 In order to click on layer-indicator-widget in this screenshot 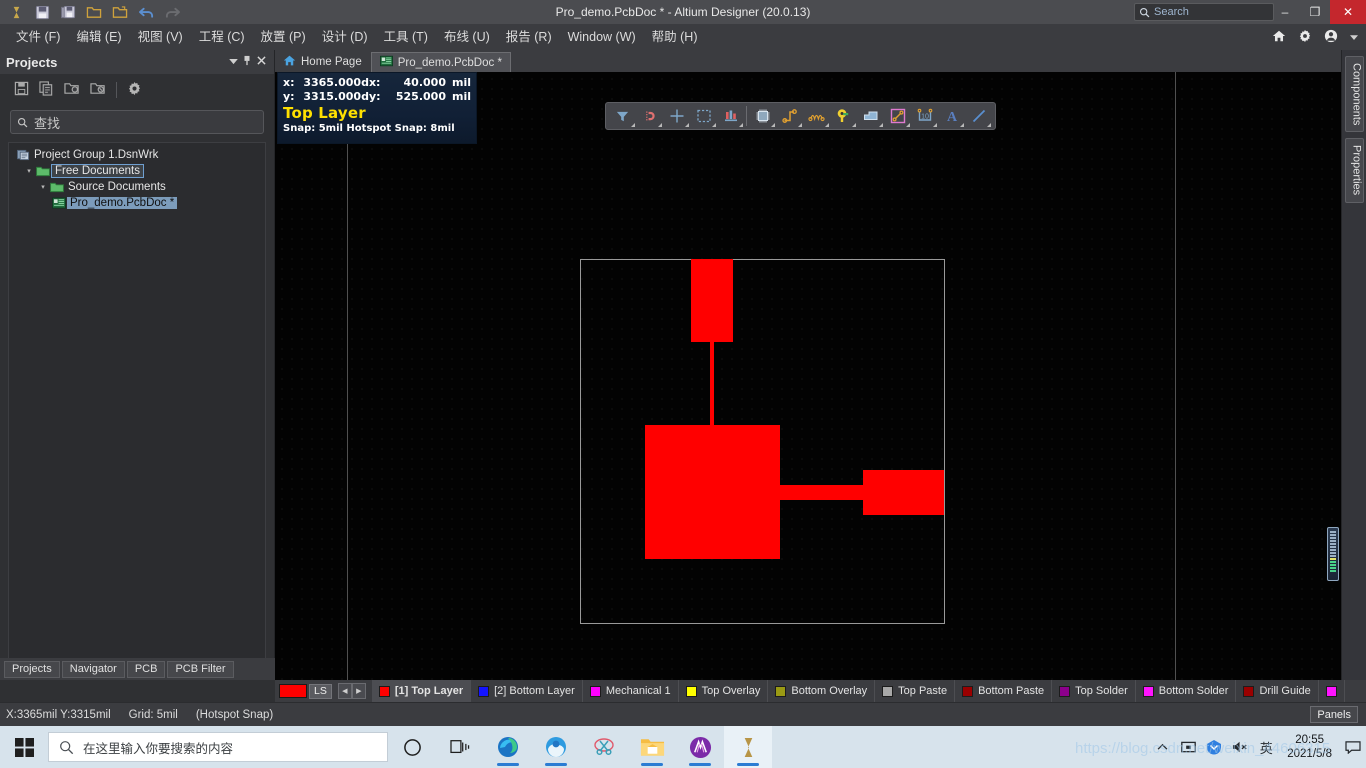, I will do `click(1333, 554)`.